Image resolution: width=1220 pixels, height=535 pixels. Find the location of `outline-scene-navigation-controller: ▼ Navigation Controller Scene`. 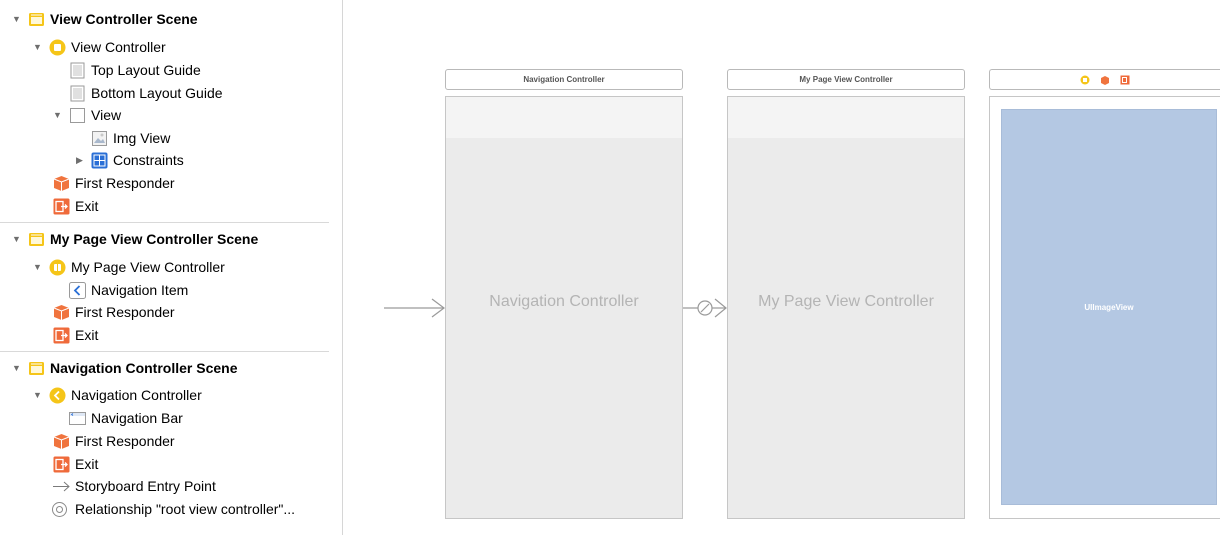

outline-scene-navigation-controller: ▼ Navigation Controller Scene is located at coordinates (124, 368).